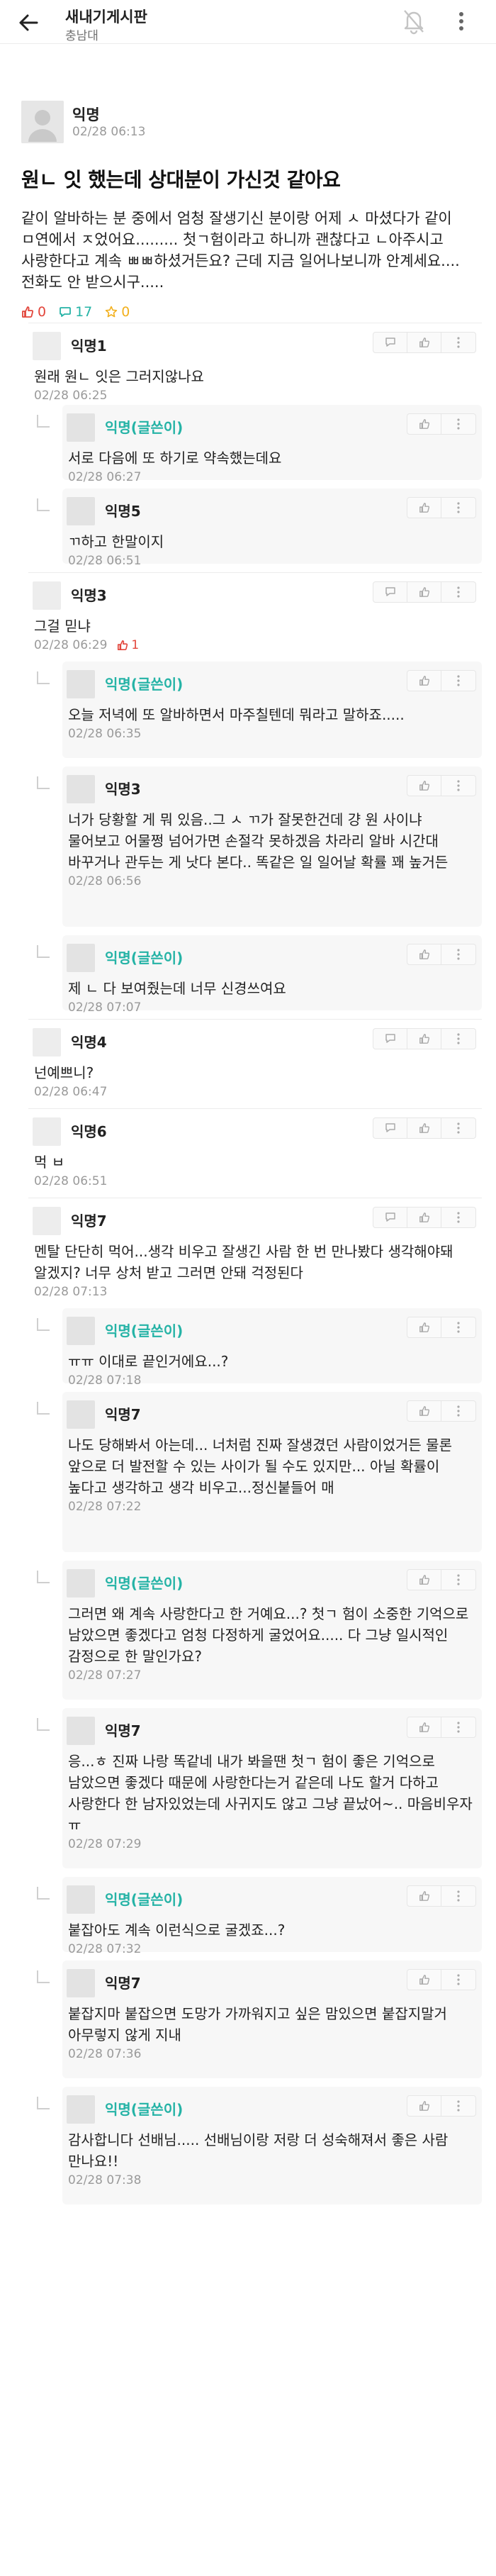  What do you see at coordinates (272, 528) in the screenshot?
I see `reply-card: 익명5 ㄲ하고 한말이지 02/28 06:51` at bounding box center [272, 528].